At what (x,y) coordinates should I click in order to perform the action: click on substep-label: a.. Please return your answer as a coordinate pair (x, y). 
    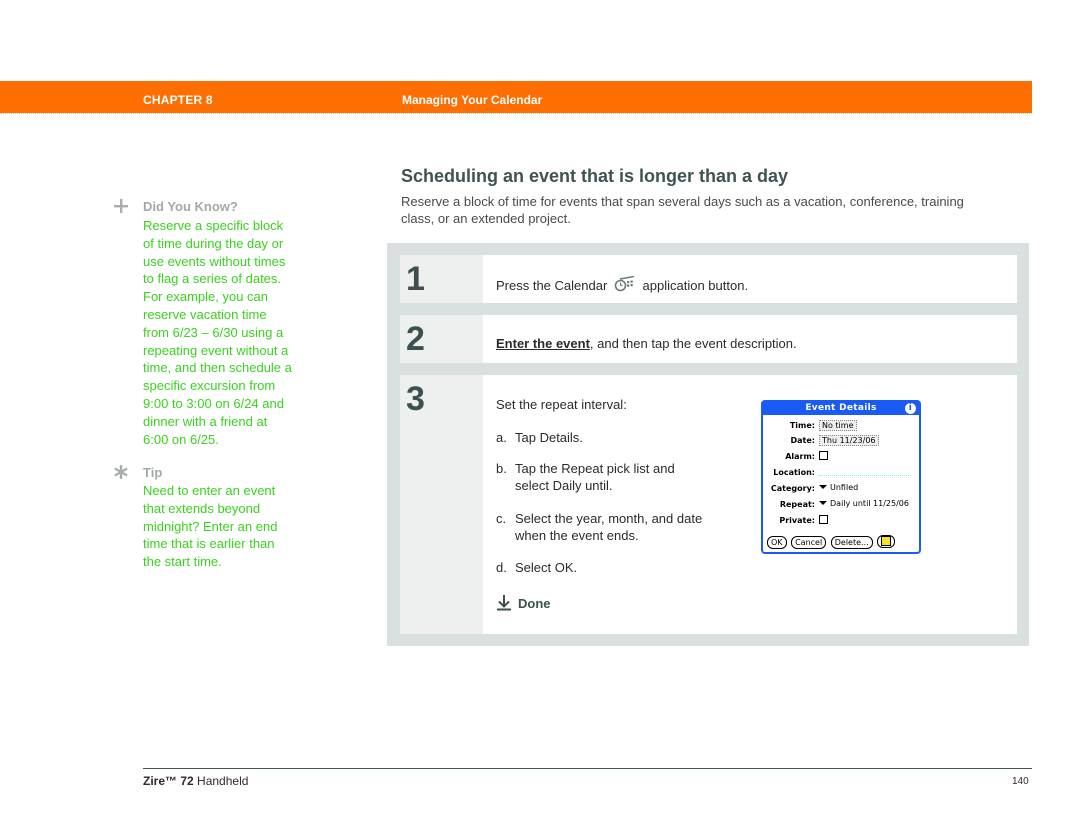
    Looking at the image, I should click on (501, 437).